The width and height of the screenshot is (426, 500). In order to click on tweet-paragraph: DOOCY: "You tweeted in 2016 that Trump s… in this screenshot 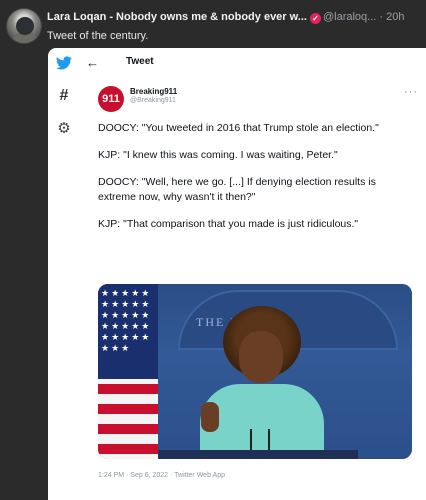, I will do `click(238, 128)`.